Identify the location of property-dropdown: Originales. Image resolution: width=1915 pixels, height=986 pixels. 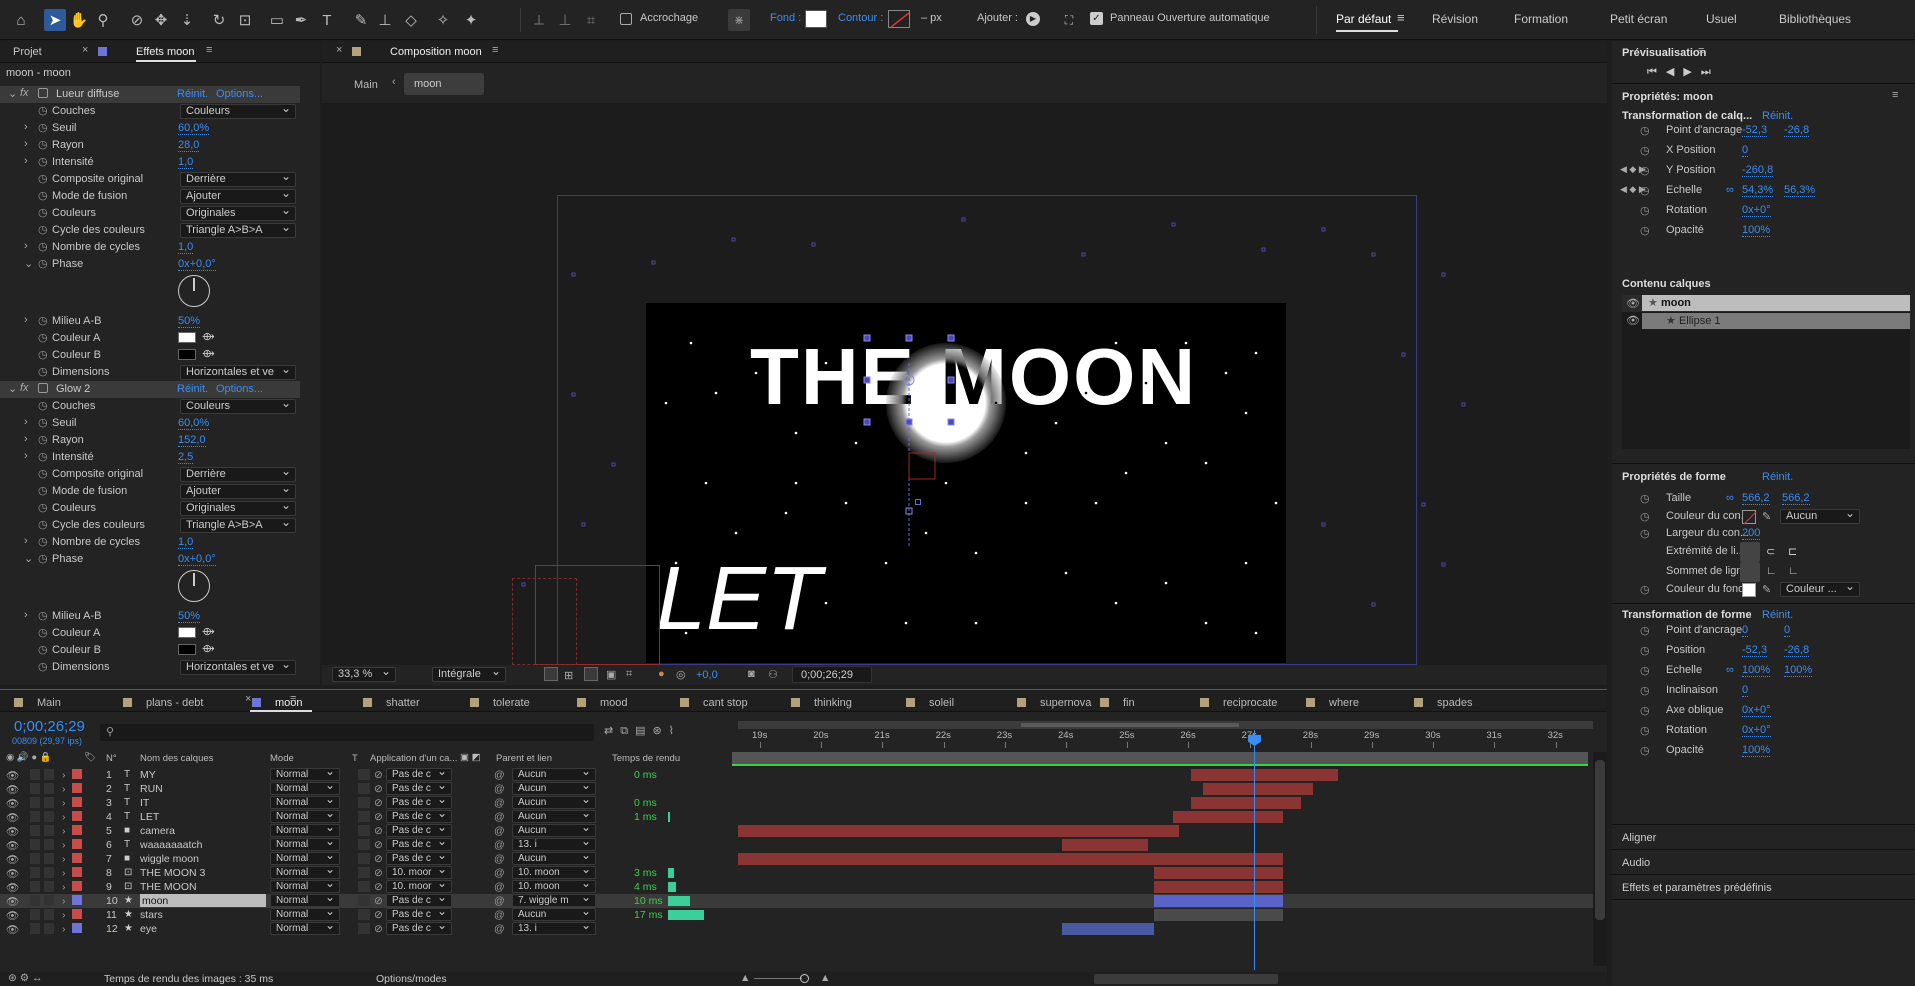
(238, 507).